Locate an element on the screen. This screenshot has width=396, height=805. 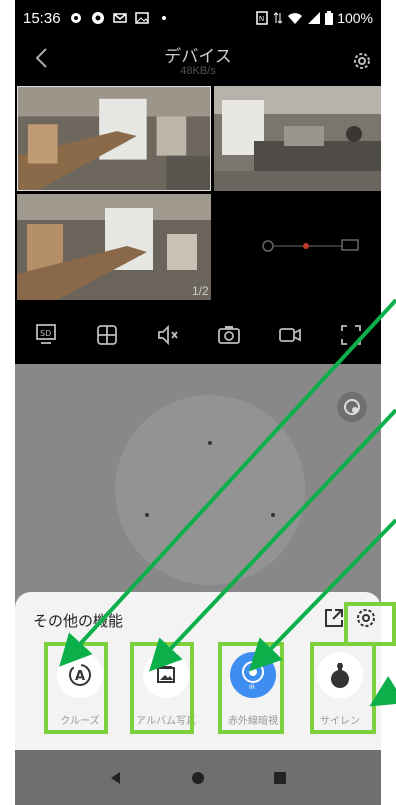
ptz-up-dot is located at coordinates (210, 443).